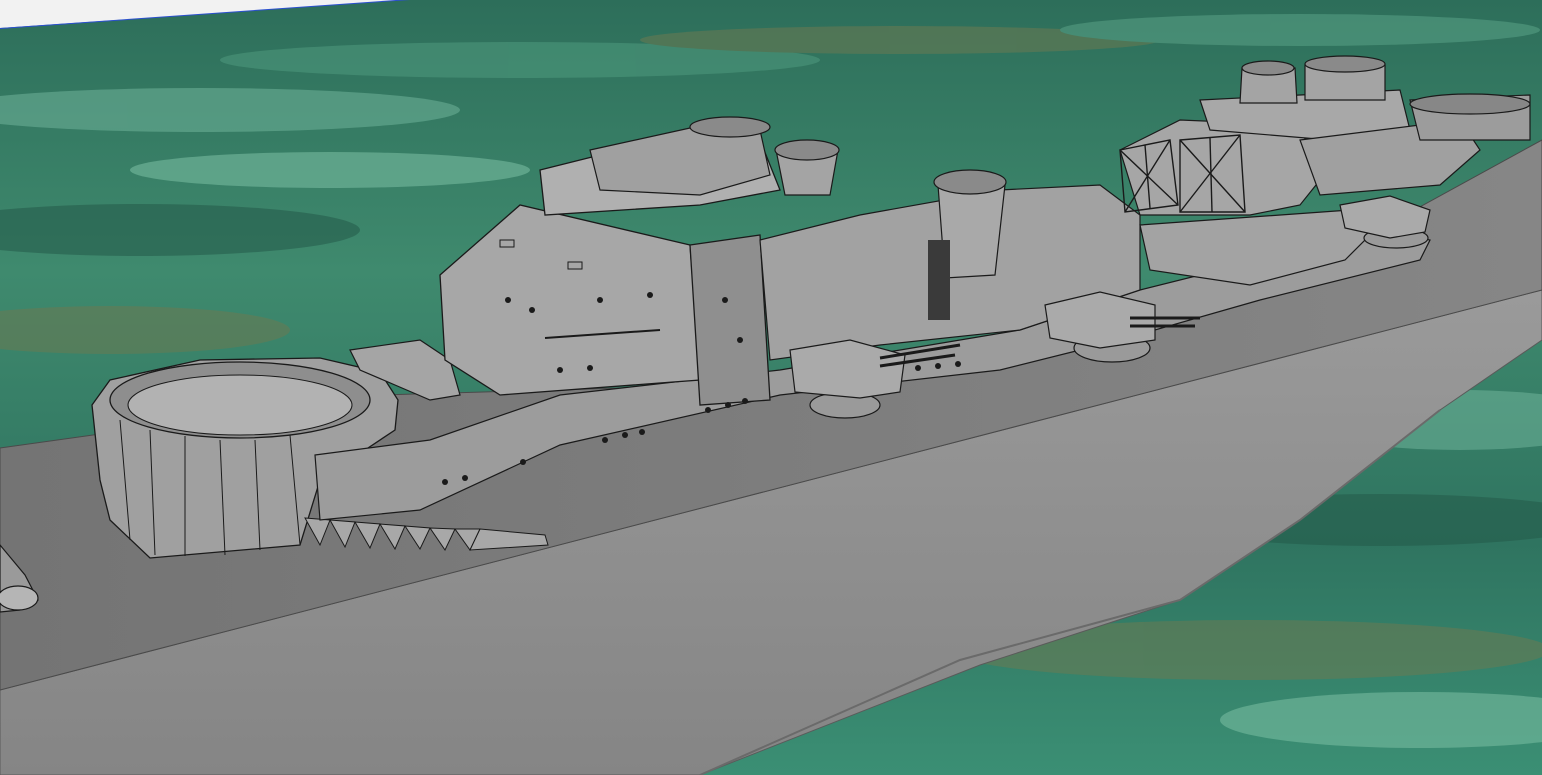 Image resolution: width=1542 pixels, height=775 pixels. Describe the element at coordinates (807, 167) in the screenshot. I see `forward-funnel` at that location.